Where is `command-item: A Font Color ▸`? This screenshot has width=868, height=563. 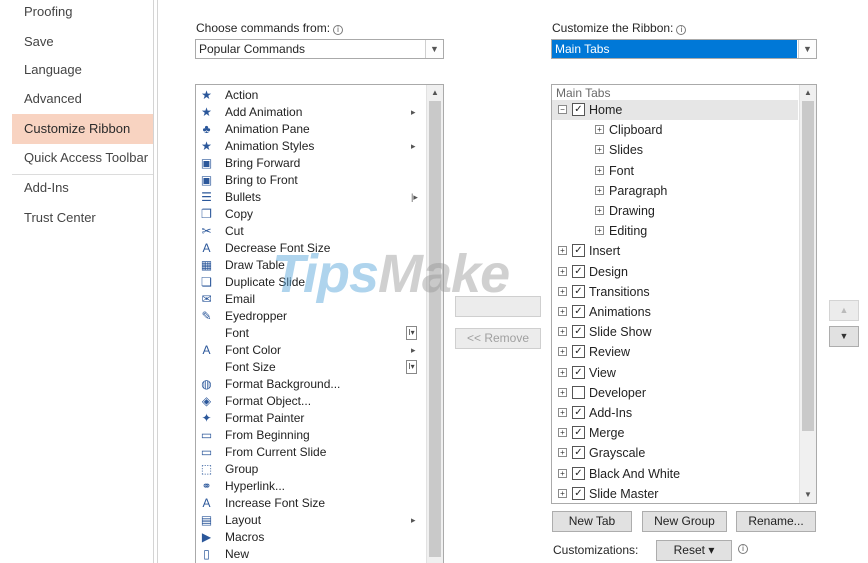 command-item: A Font Color ▸ is located at coordinates (311, 350).